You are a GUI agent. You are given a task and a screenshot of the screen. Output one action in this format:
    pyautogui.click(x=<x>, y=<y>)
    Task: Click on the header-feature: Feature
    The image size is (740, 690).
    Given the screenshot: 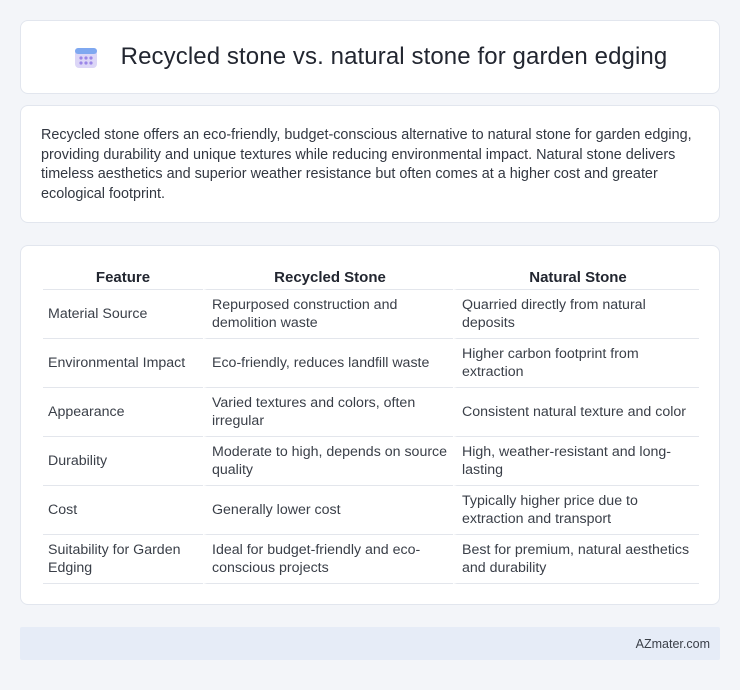 What is the action you would take?
    pyautogui.click(x=123, y=277)
    